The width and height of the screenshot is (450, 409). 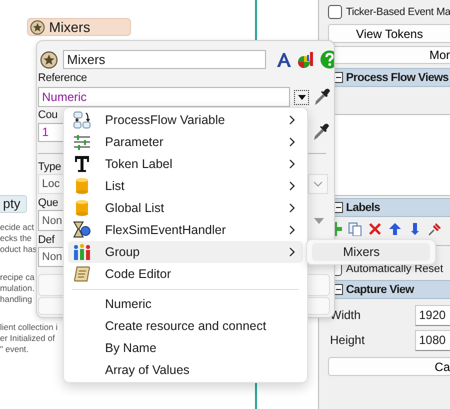 What do you see at coordinates (62, 78) in the screenshot?
I see `field-label: Reference` at bounding box center [62, 78].